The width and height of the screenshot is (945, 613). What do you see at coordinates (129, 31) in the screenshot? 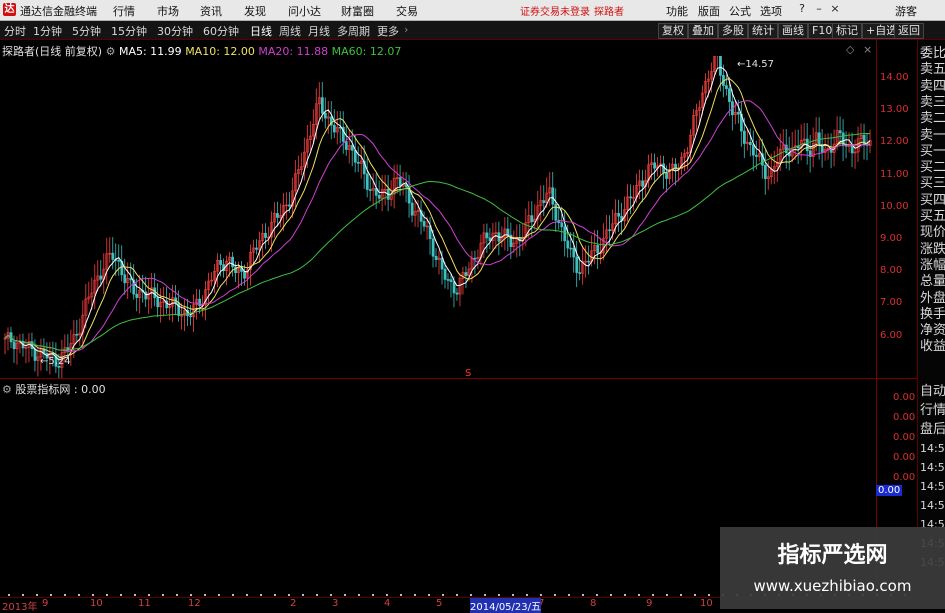
I see `tab-15min: 15分钟` at bounding box center [129, 31].